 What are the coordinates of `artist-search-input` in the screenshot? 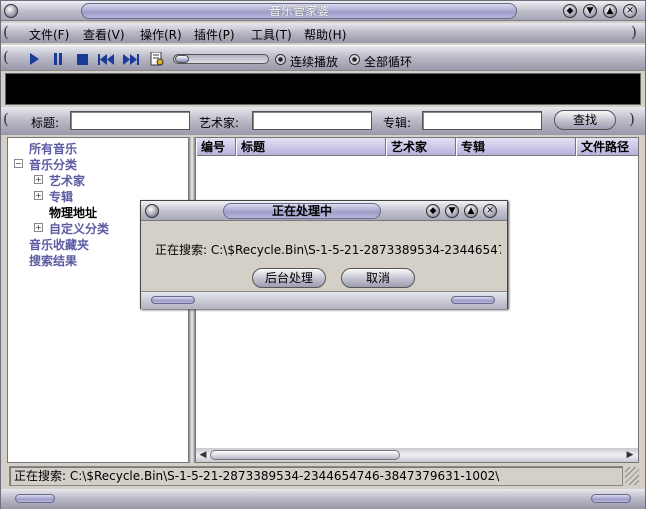 It's located at (312, 120).